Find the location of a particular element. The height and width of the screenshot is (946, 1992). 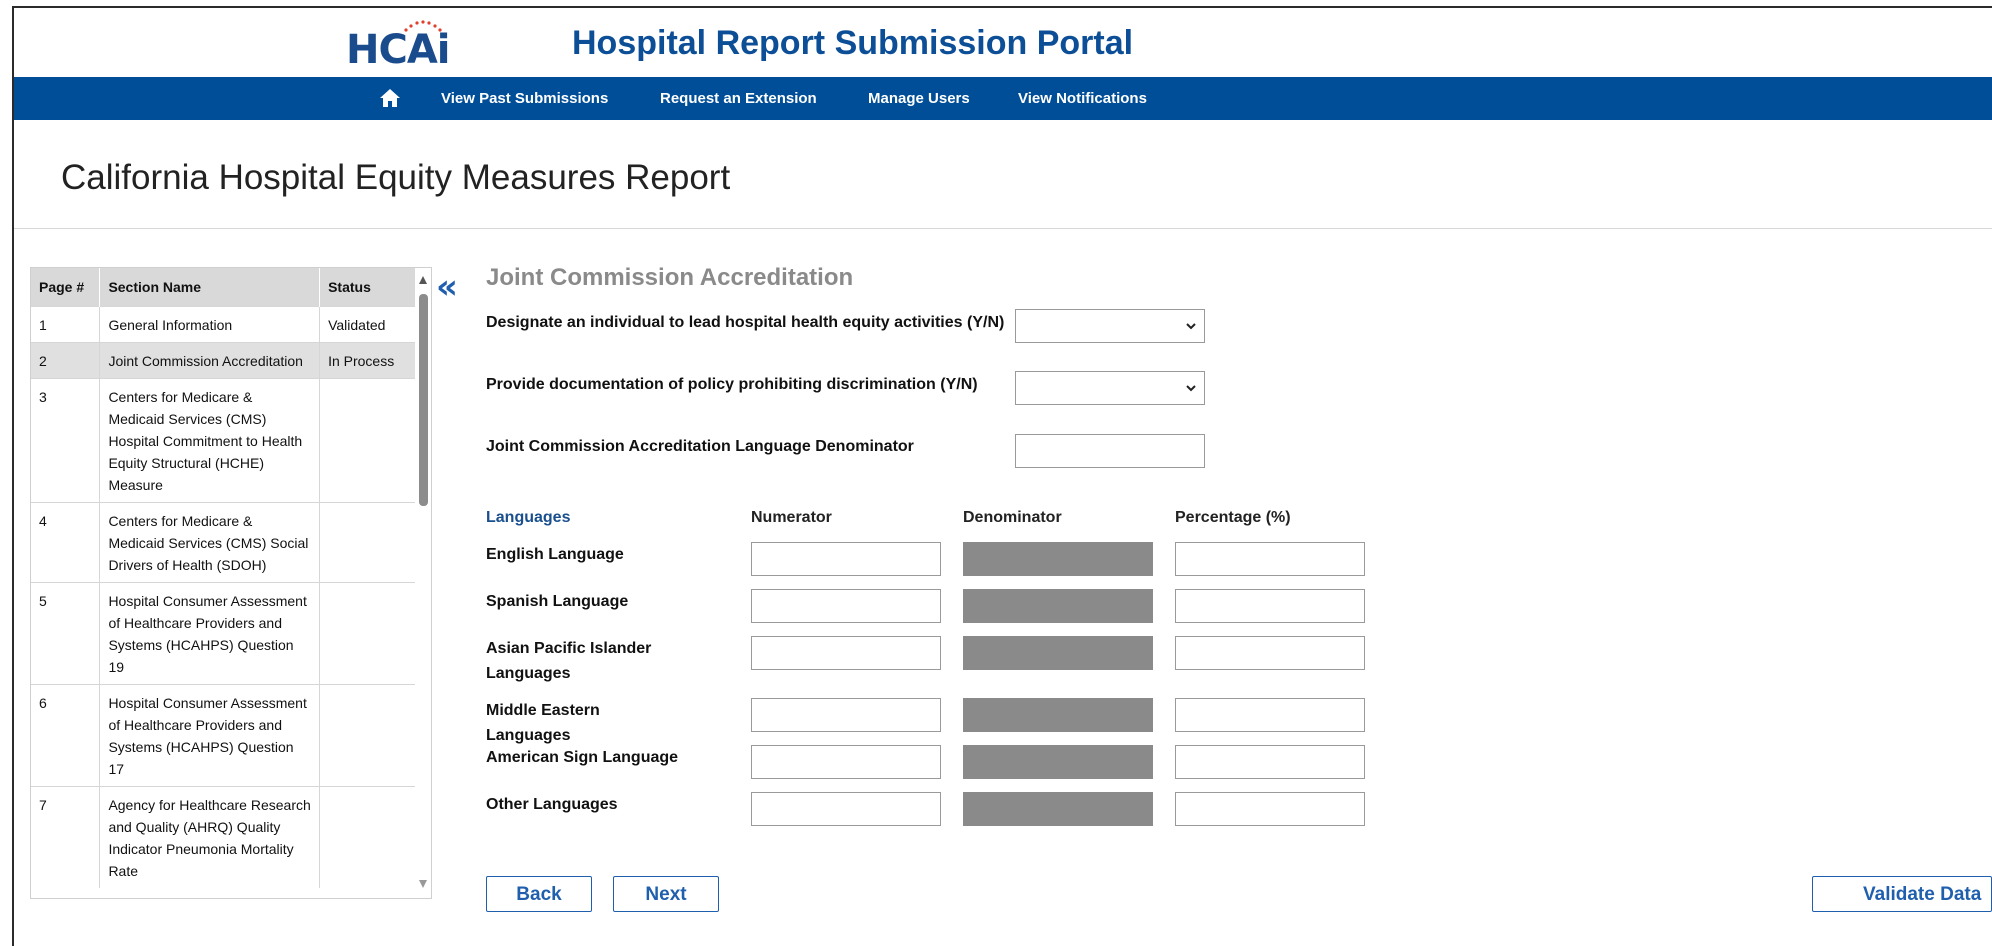

scroll-thumb is located at coordinates (423, 400).